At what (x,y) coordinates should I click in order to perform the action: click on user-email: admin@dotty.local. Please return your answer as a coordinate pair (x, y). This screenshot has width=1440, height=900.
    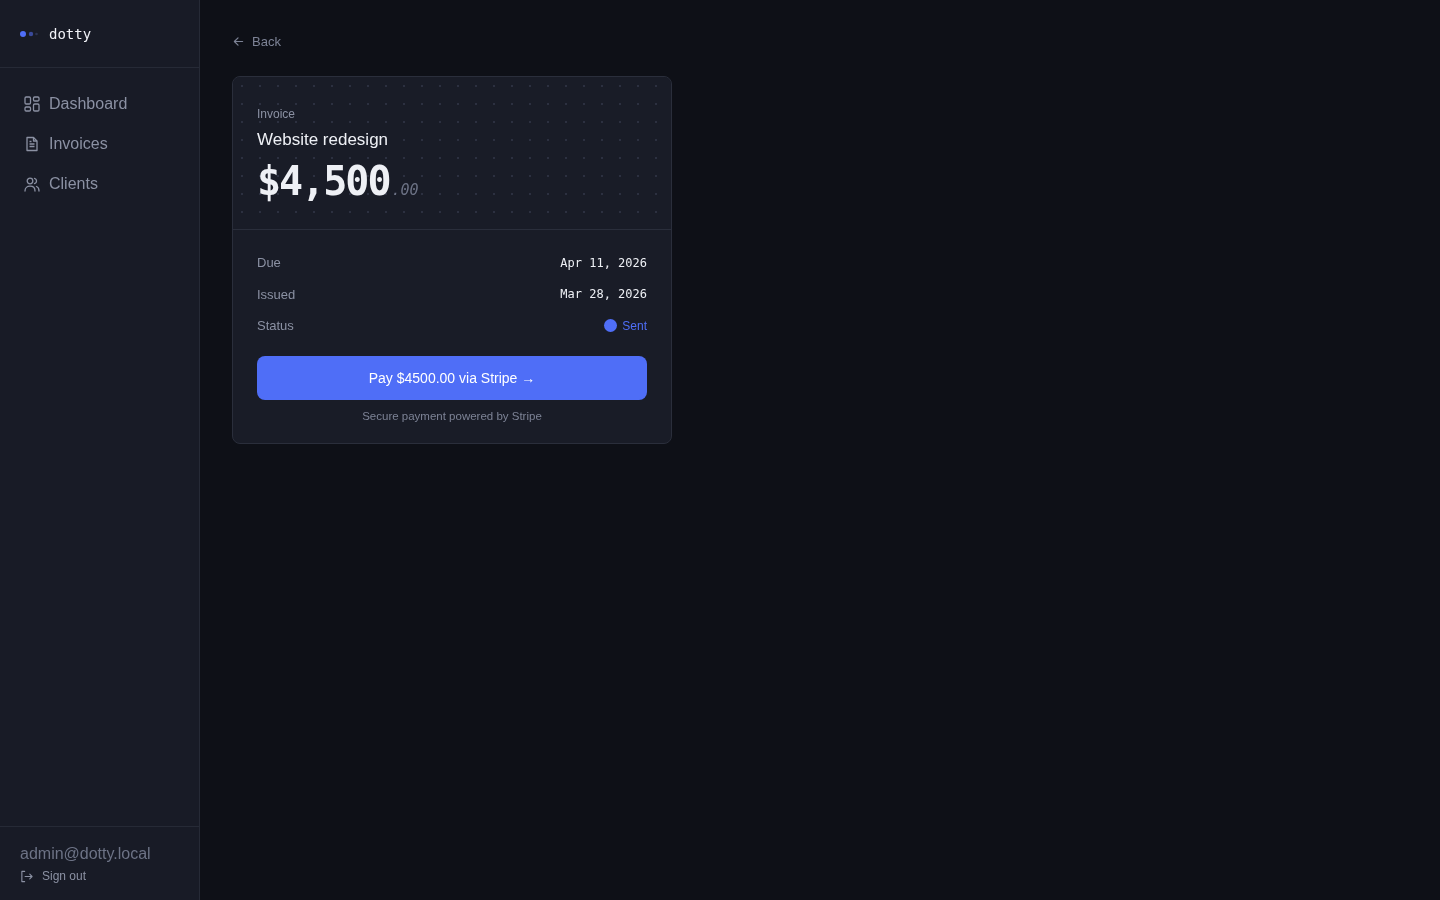
    Looking at the image, I should click on (86, 854).